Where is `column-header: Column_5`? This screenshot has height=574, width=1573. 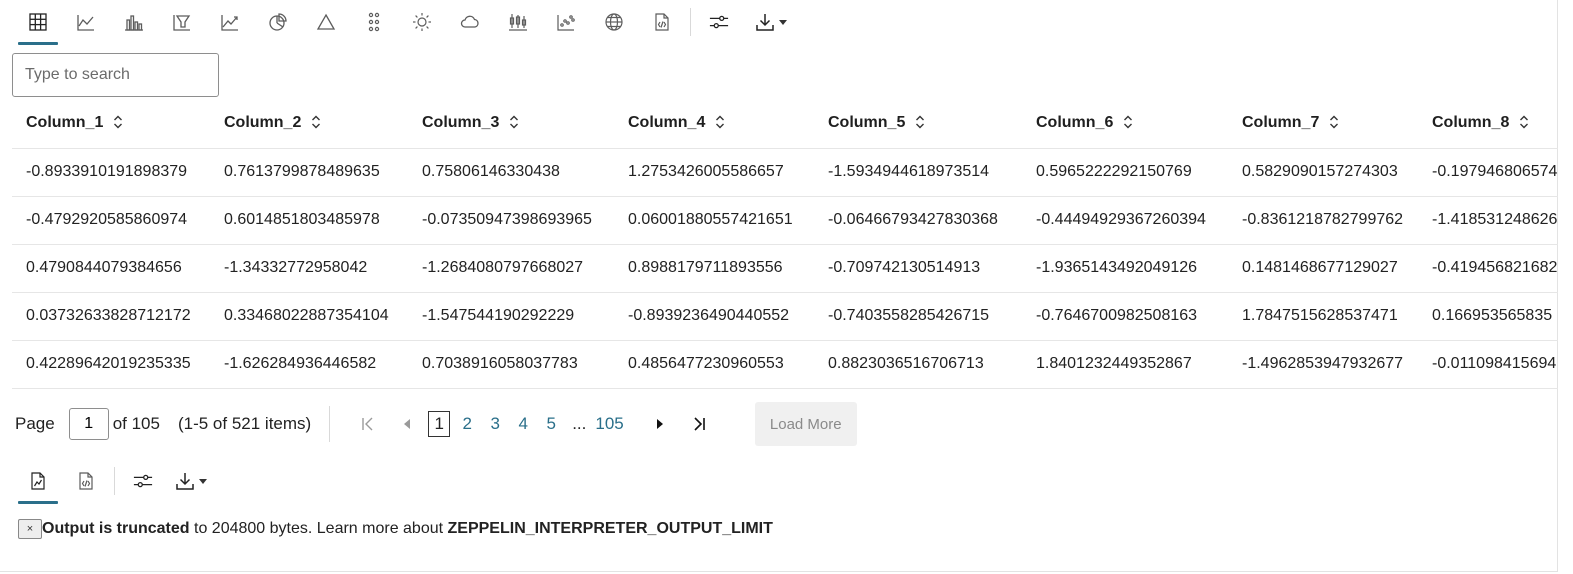
column-header: Column_5 is located at coordinates (918, 123).